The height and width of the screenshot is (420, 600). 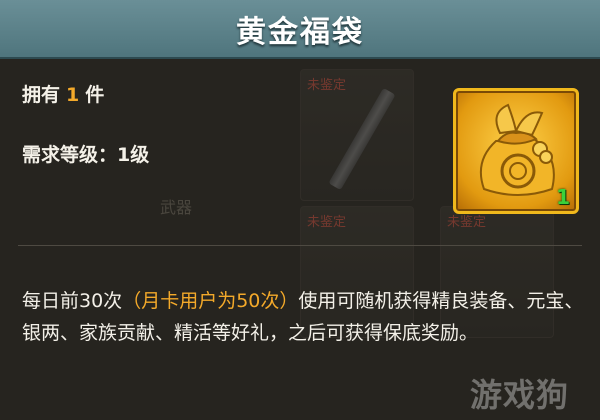 What do you see at coordinates (210, 301) in the screenshot?
I see `description-highlight: （月卡用户为50次）` at bounding box center [210, 301].